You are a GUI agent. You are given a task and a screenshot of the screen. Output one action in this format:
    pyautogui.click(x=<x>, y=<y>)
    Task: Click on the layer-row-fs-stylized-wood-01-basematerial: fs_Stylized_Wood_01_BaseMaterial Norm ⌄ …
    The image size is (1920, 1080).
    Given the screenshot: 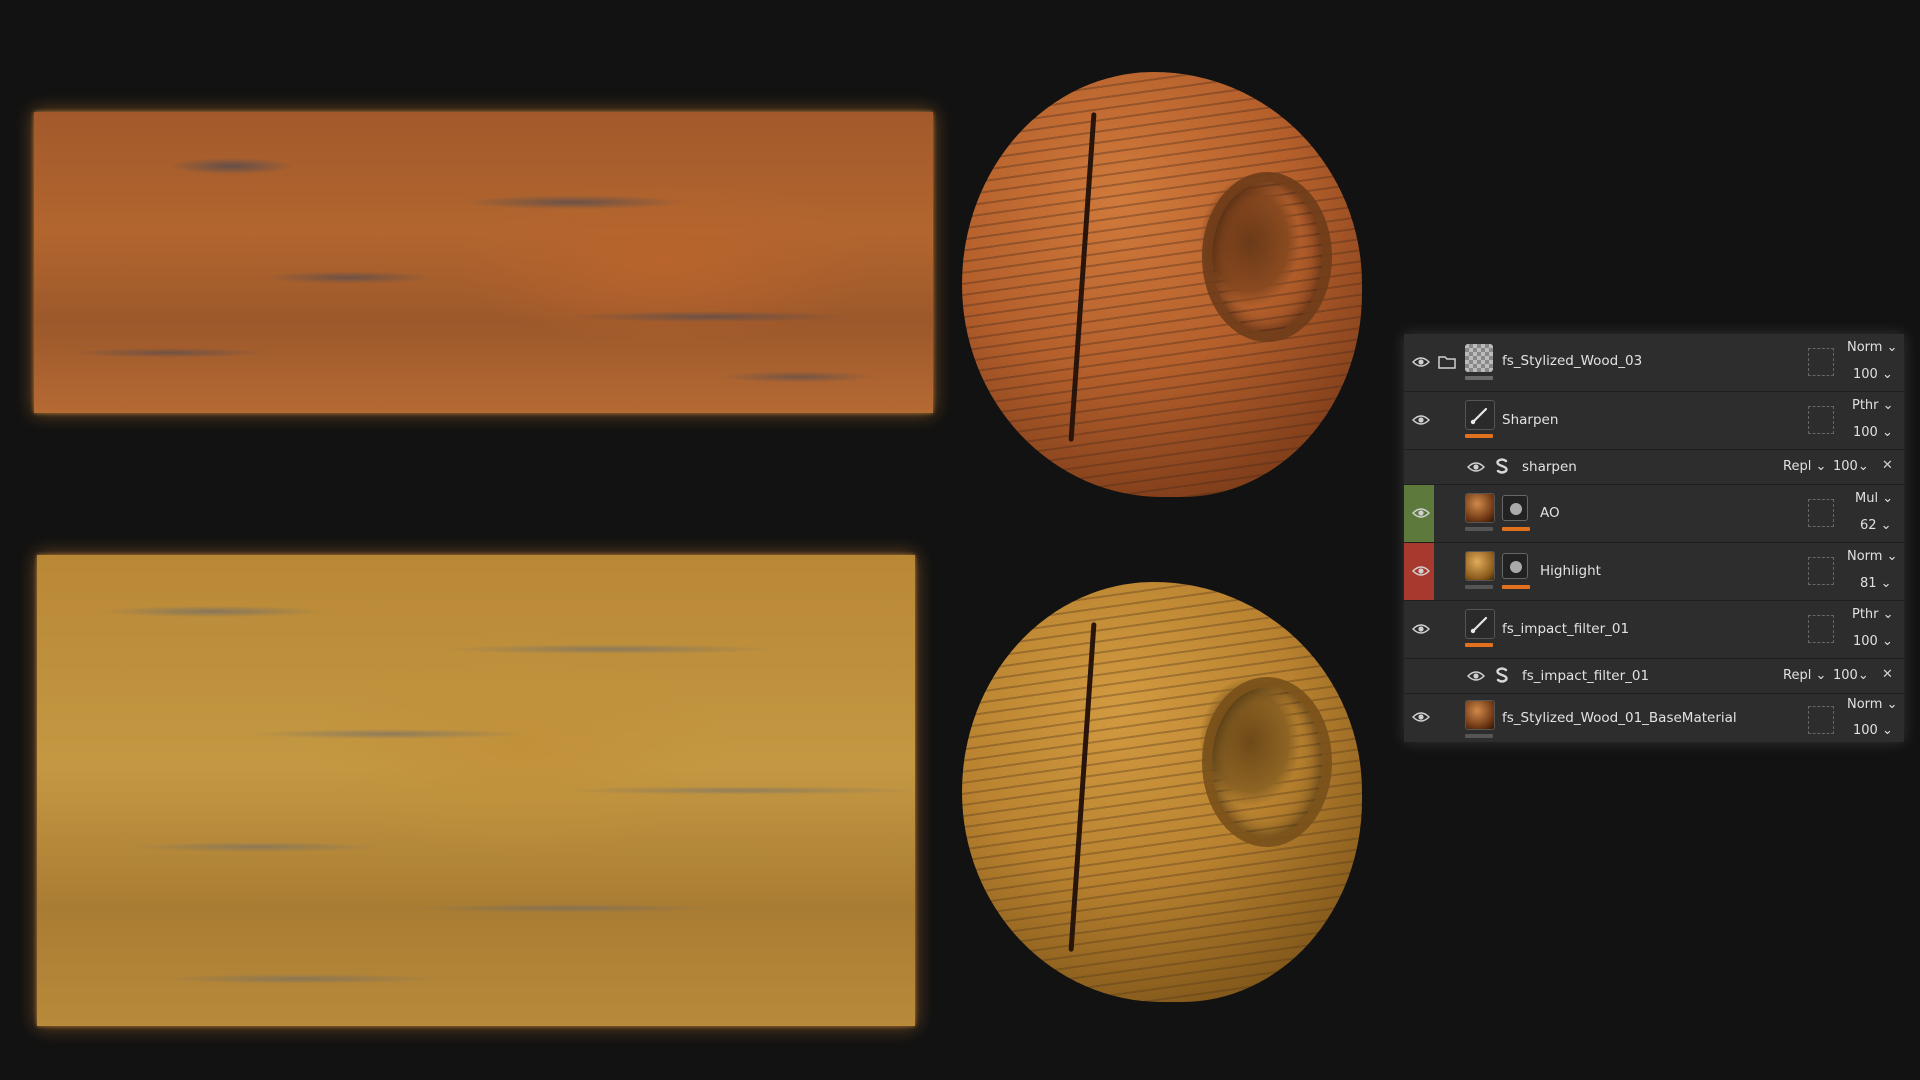 What is the action you would take?
    pyautogui.click(x=1654, y=718)
    